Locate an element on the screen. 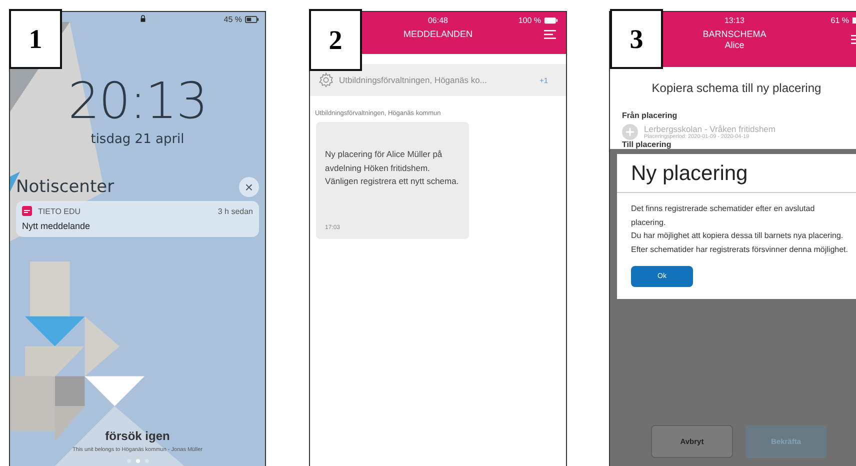 The image size is (856, 466). from-label: Från placering is located at coordinates (650, 115).